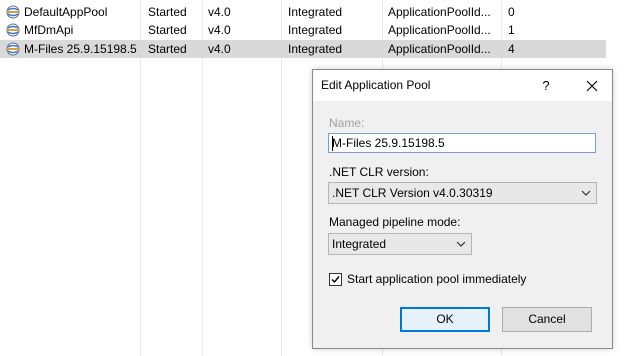  I want to click on pool-name: DefaultAppPool, so click(66, 12).